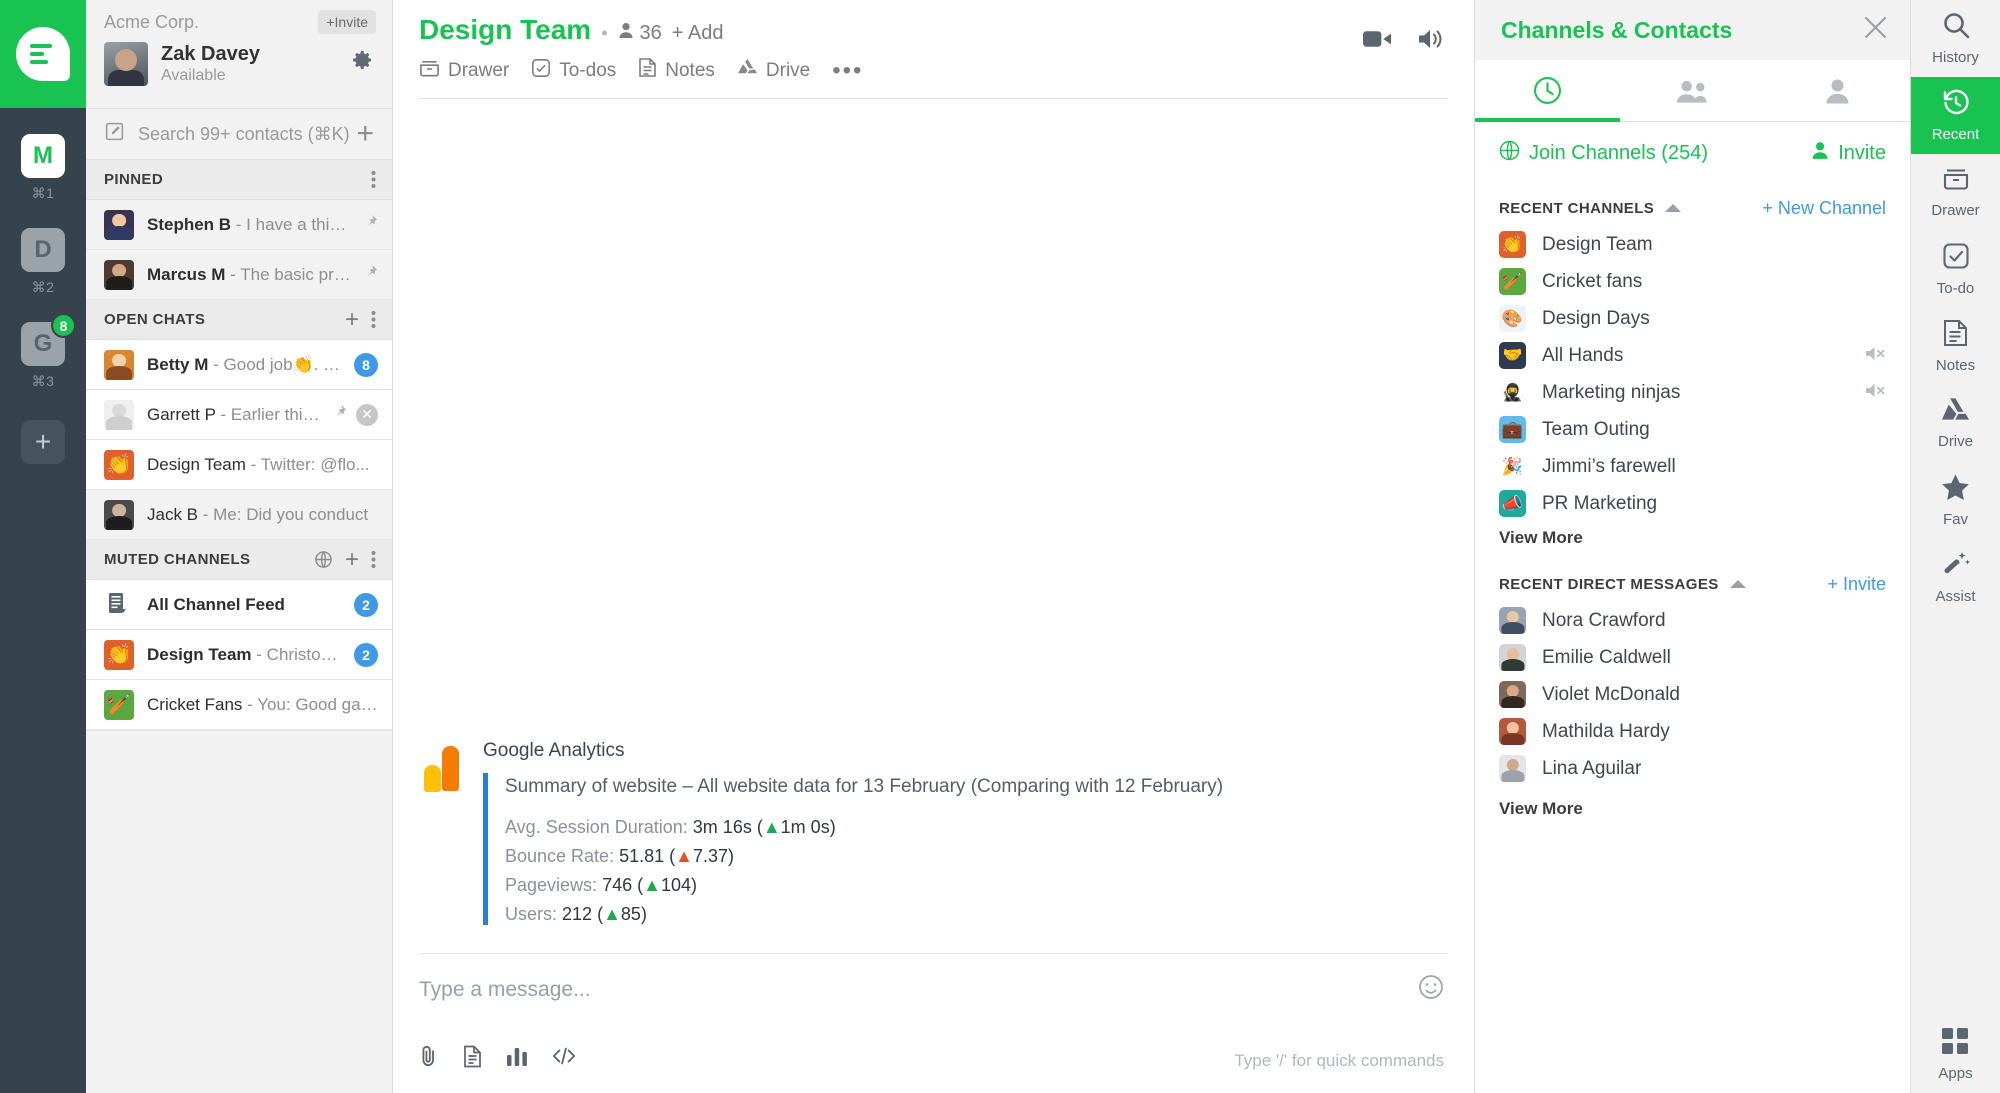 This screenshot has width=2000, height=1093. I want to click on document-icon, so click(472, 1059).